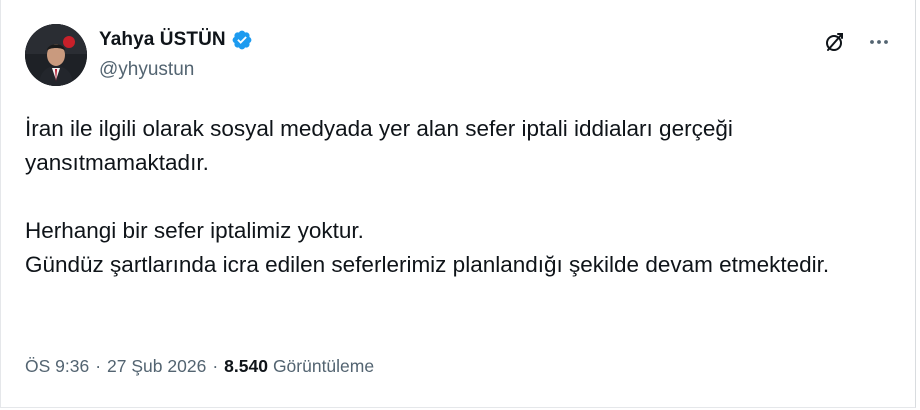 The image size is (920, 410). Describe the element at coordinates (146, 70) in the screenshot. I see `author-handle: @yhyustun` at that location.